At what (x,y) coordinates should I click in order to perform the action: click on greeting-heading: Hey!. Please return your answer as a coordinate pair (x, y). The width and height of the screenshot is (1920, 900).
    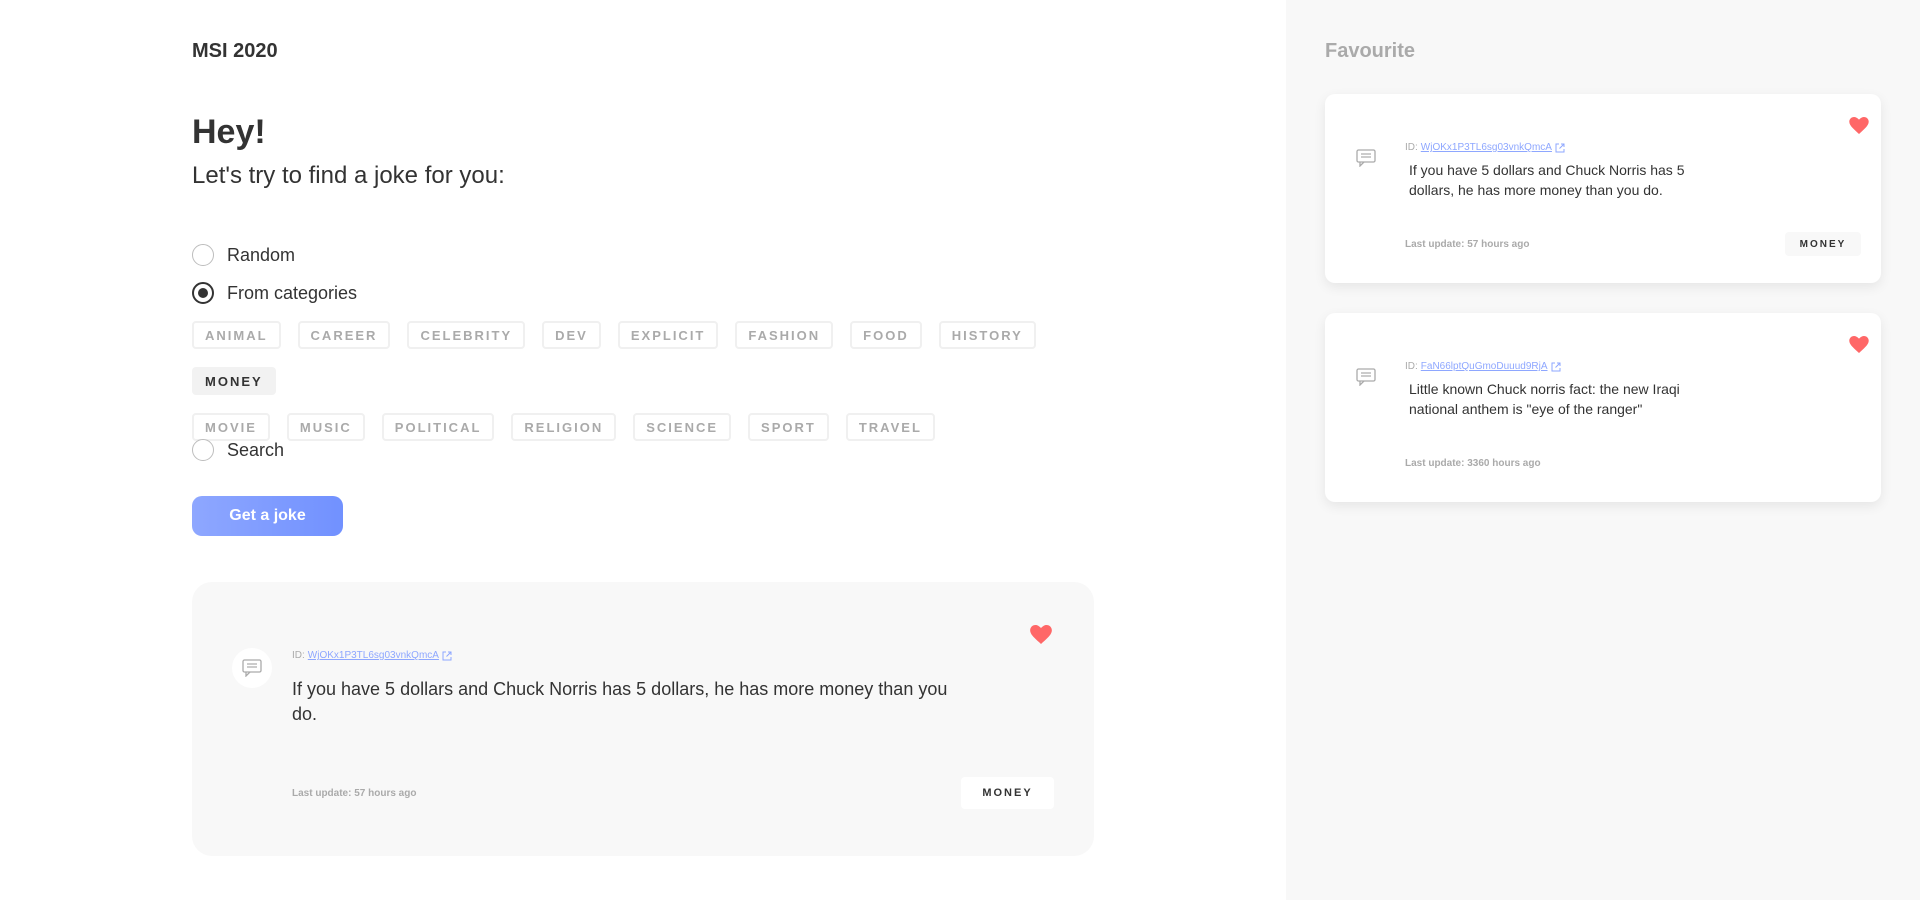
    Looking at the image, I should click on (229, 132).